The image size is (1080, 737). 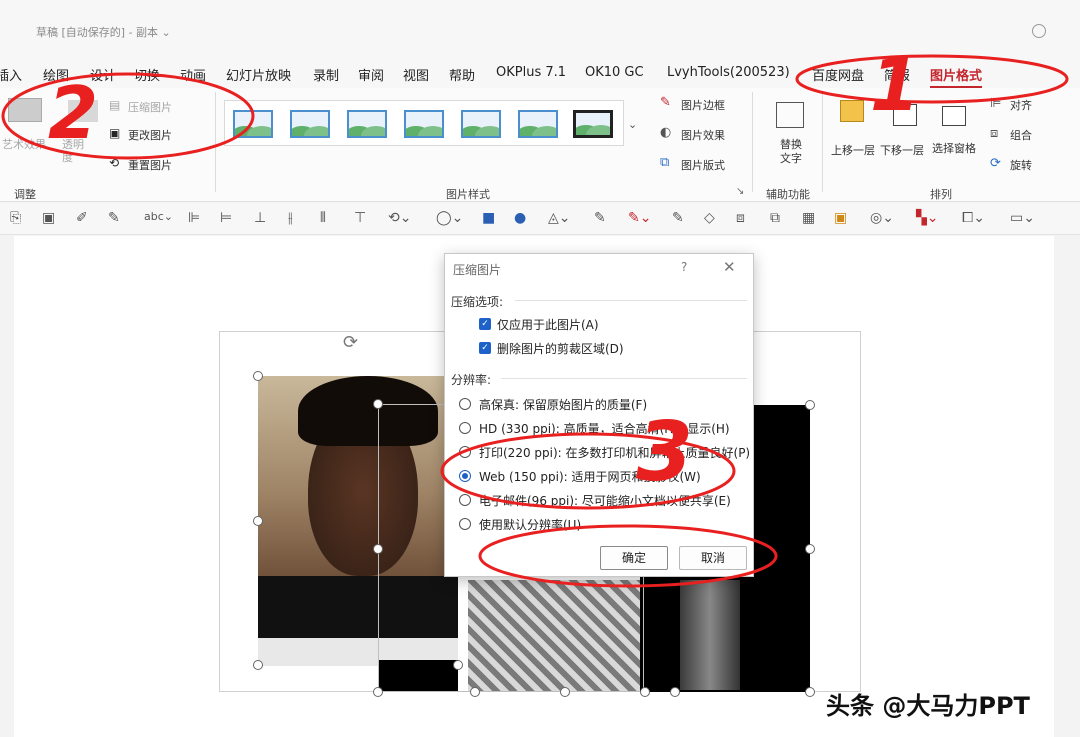 I want to click on square-icon: ■, so click(x=488, y=218).